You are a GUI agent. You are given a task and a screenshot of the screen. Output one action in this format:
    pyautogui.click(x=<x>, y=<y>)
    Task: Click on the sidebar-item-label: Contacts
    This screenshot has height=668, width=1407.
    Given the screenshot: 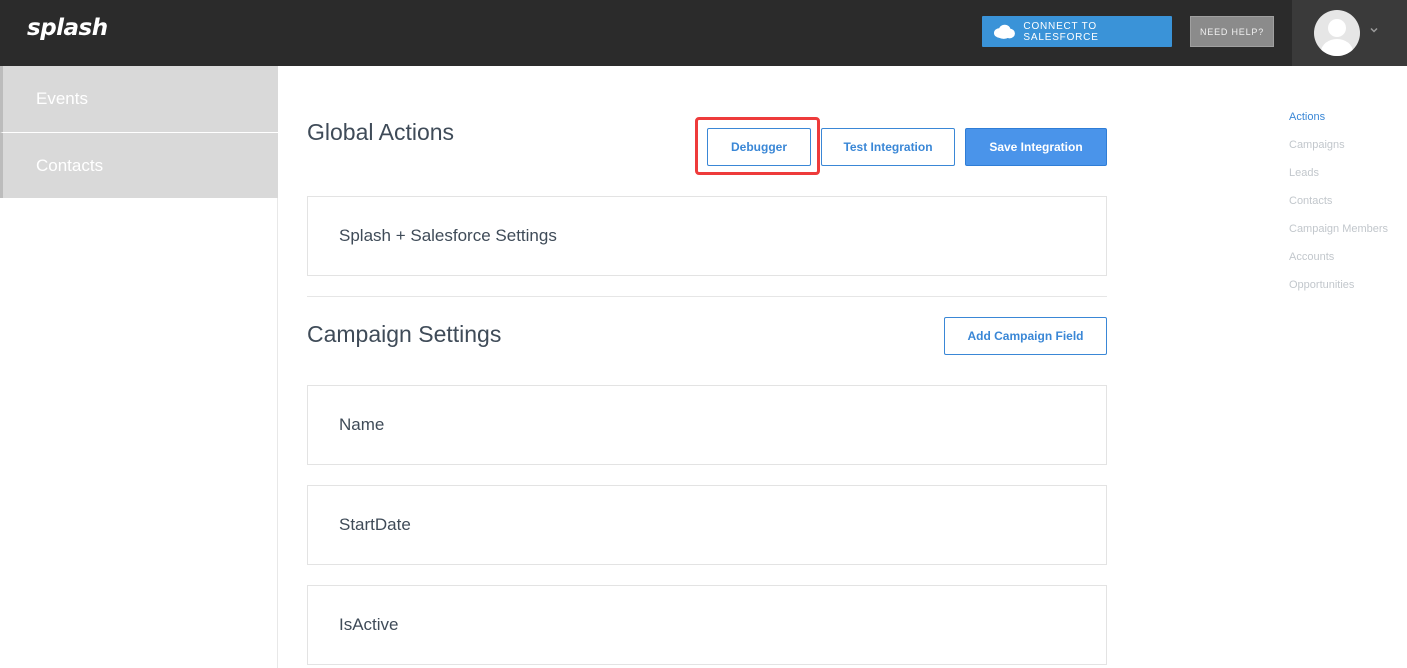 What is the action you would take?
    pyautogui.click(x=70, y=165)
    